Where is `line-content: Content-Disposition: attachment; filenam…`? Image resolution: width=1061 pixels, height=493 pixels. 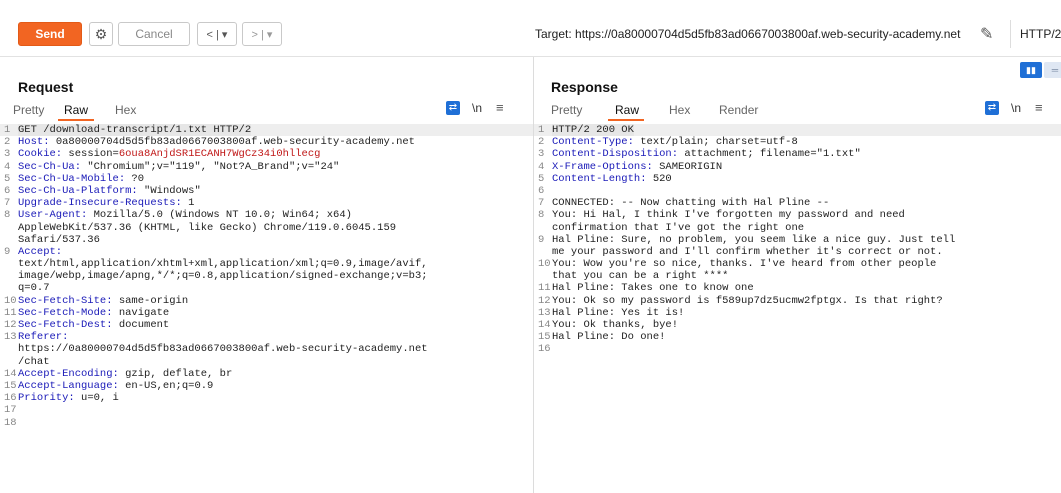
line-content: Content-Disposition: attachment; filenam… is located at coordinates (706, 154).